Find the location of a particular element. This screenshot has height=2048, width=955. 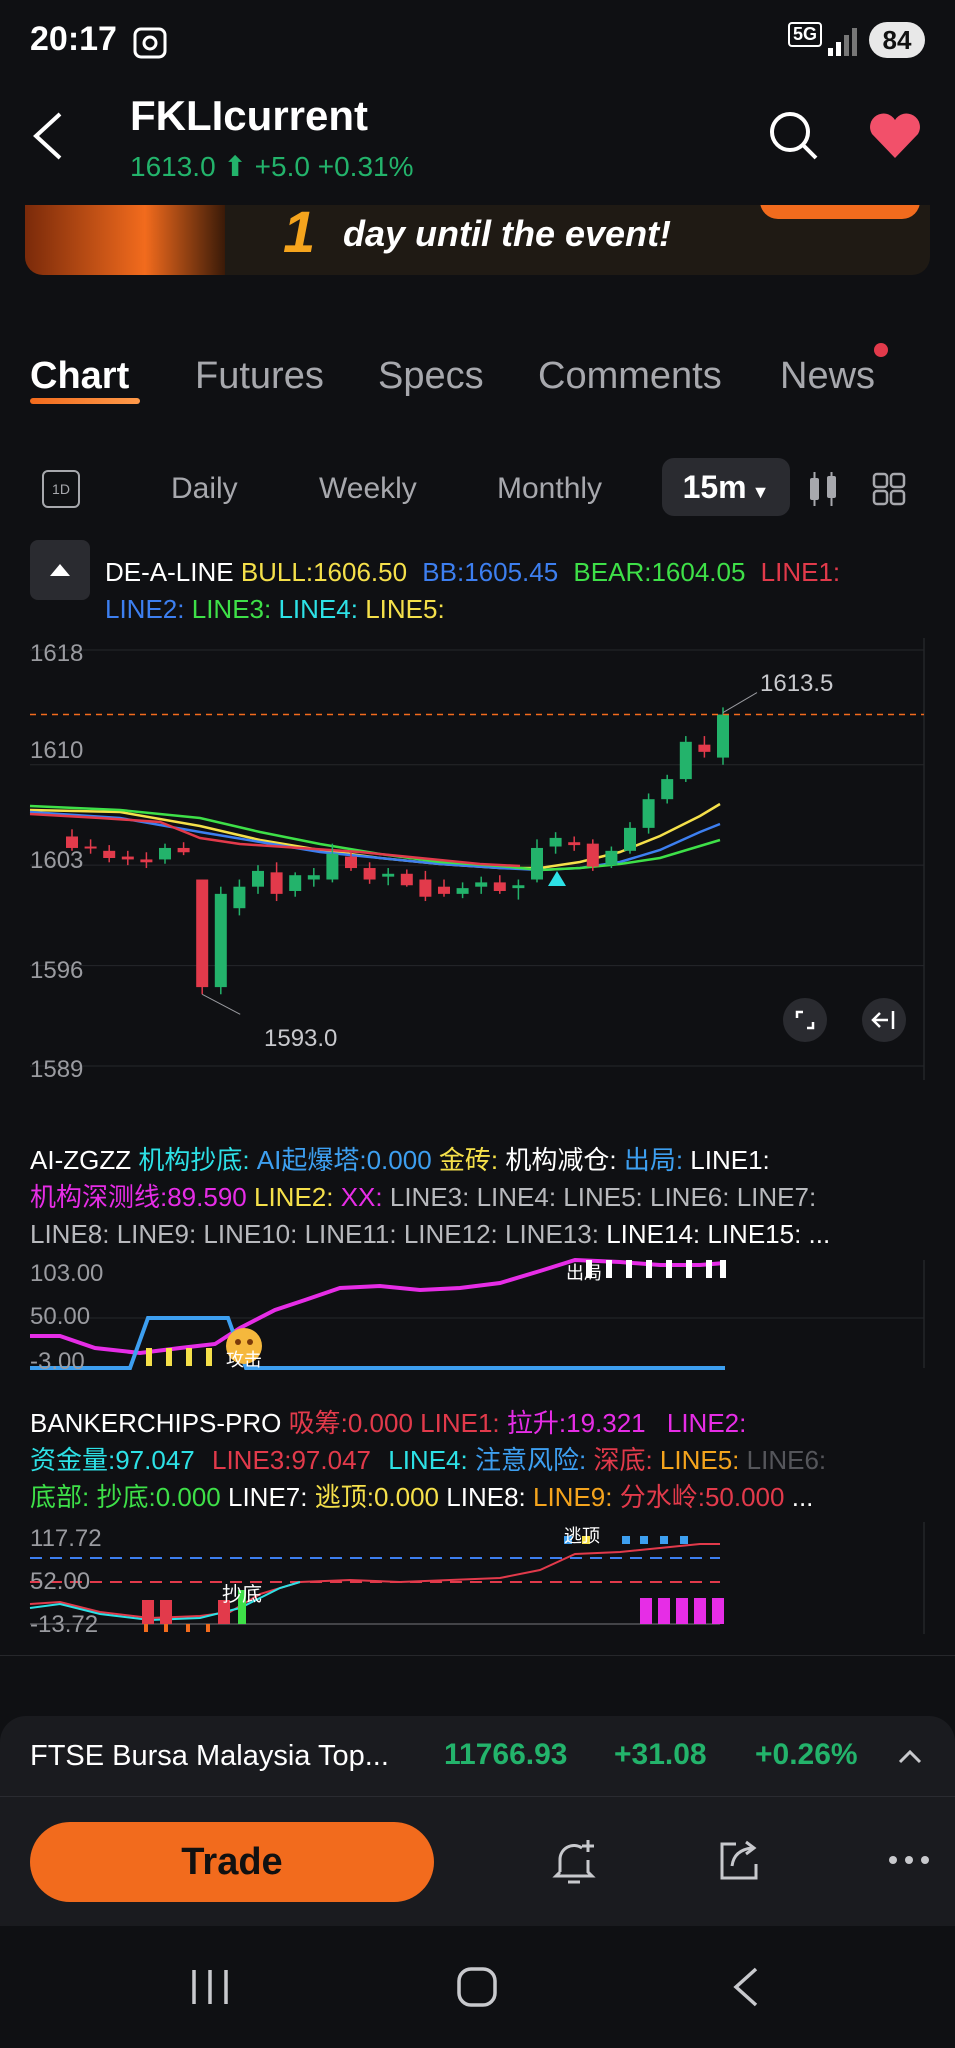

tab-specs: Specs is located at coordinates (431, 376).